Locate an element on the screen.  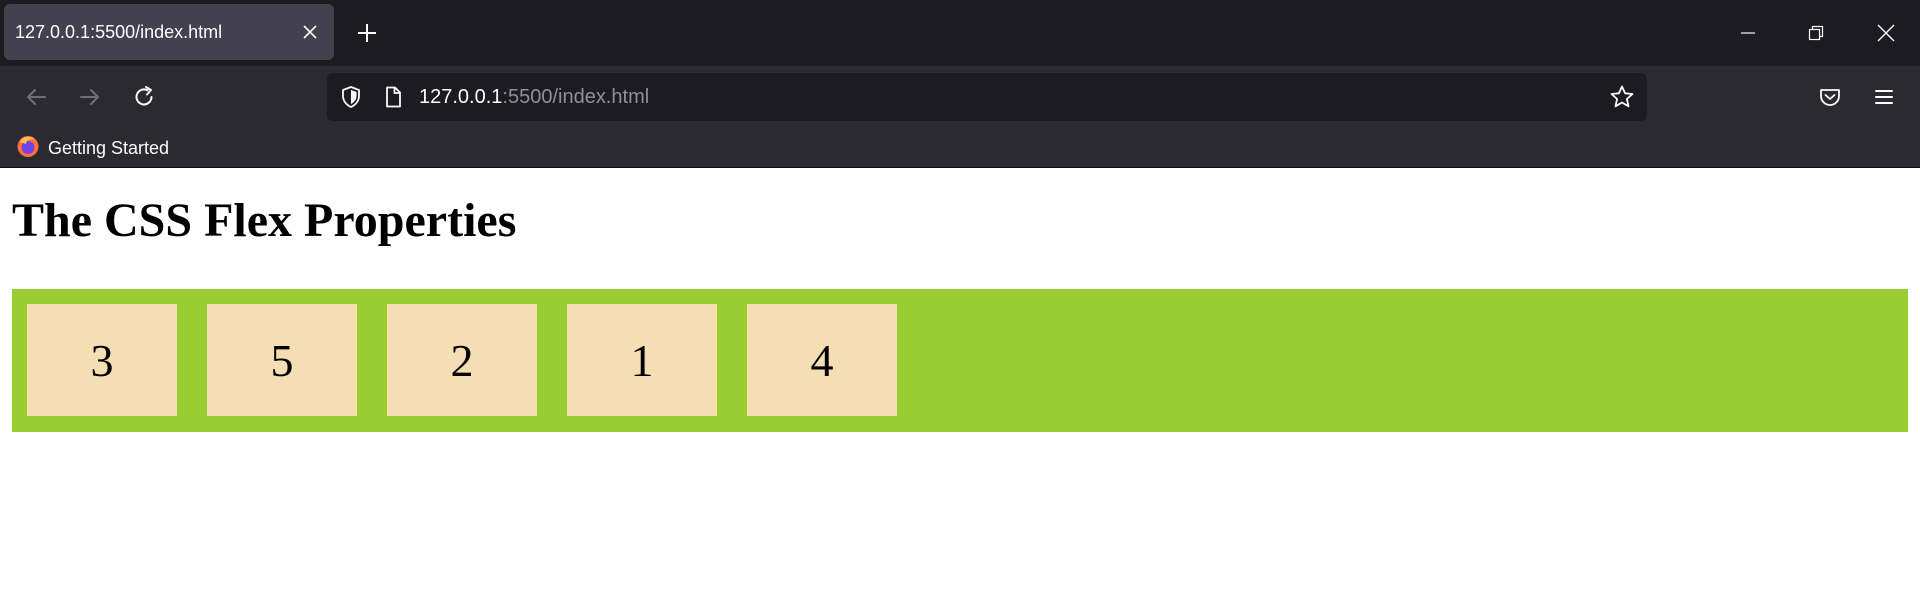
reload-icon is located at coordinates (144, 97).